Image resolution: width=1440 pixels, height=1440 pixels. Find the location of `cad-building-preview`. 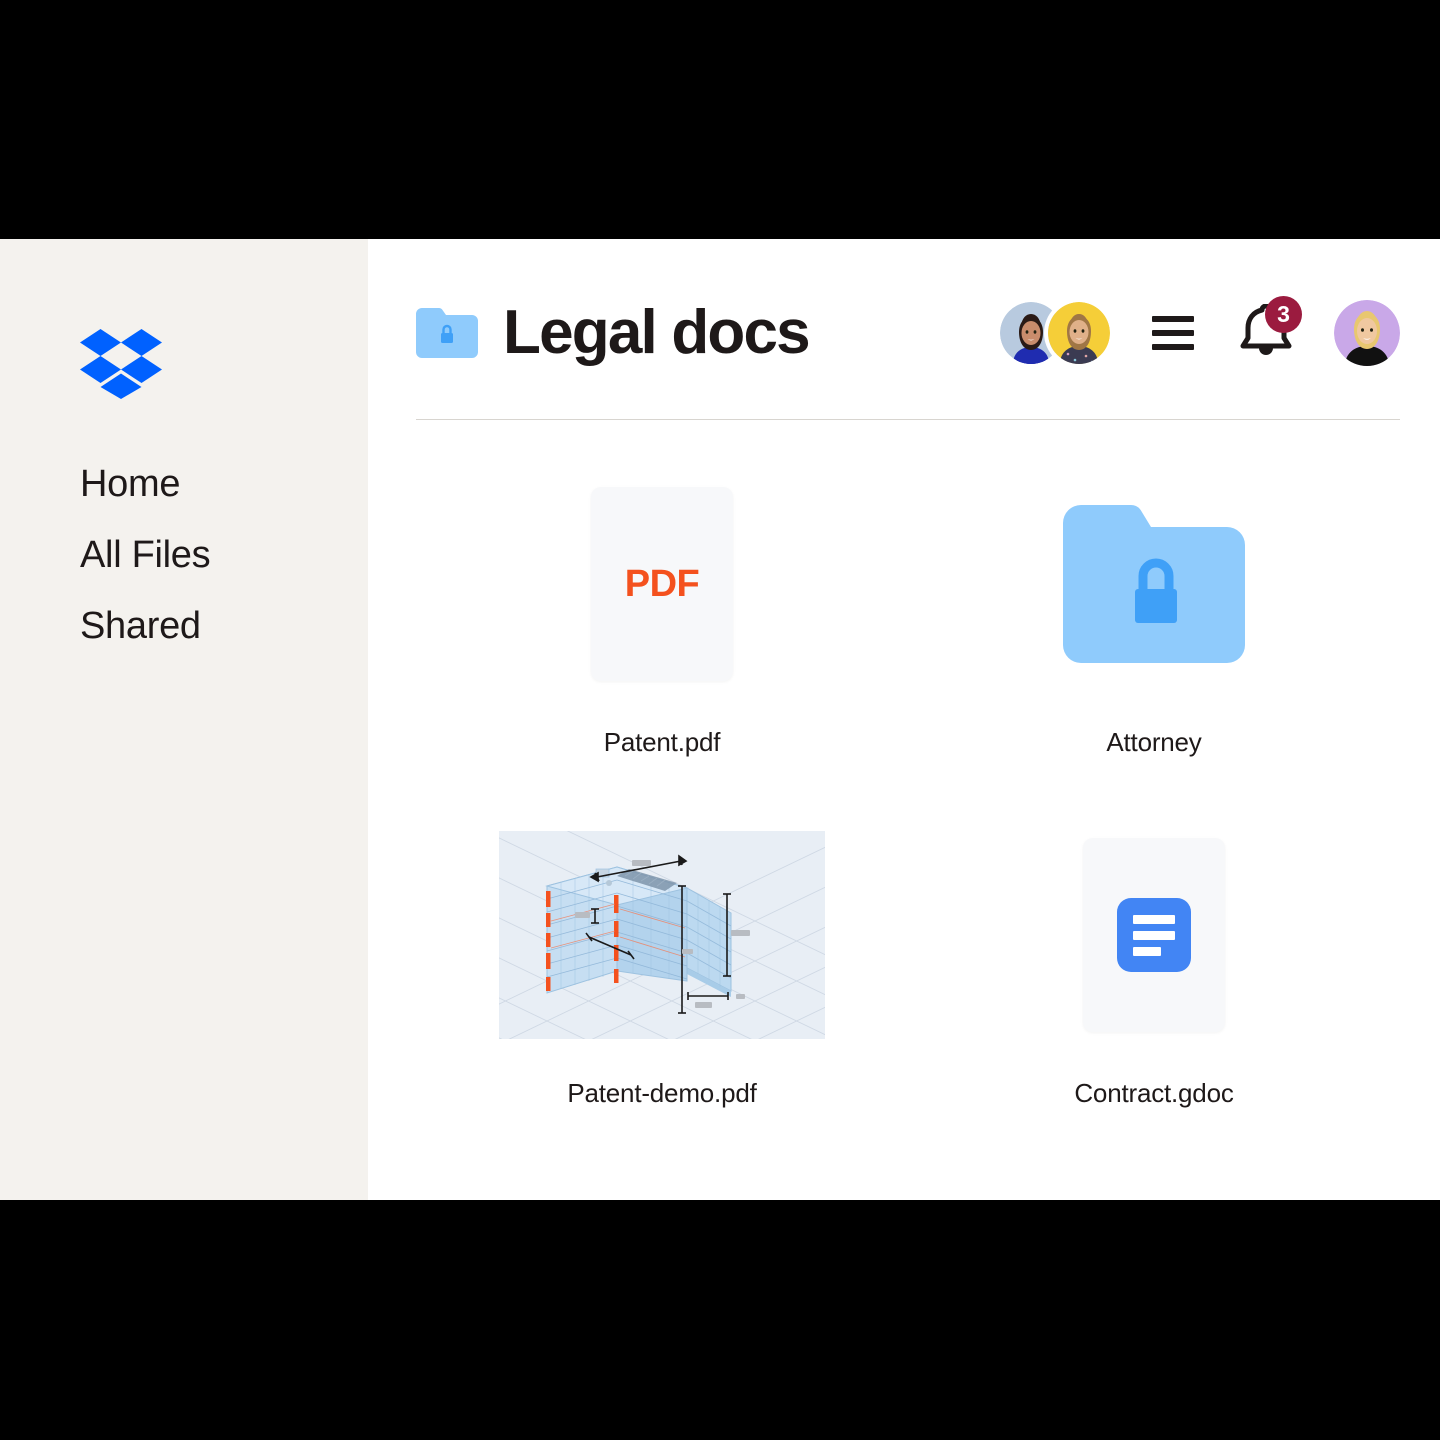

cad-building-preview is located at coordinates (662, 935).